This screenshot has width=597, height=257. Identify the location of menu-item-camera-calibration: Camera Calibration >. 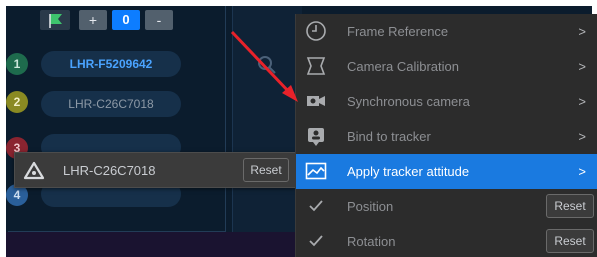
(446, 66).